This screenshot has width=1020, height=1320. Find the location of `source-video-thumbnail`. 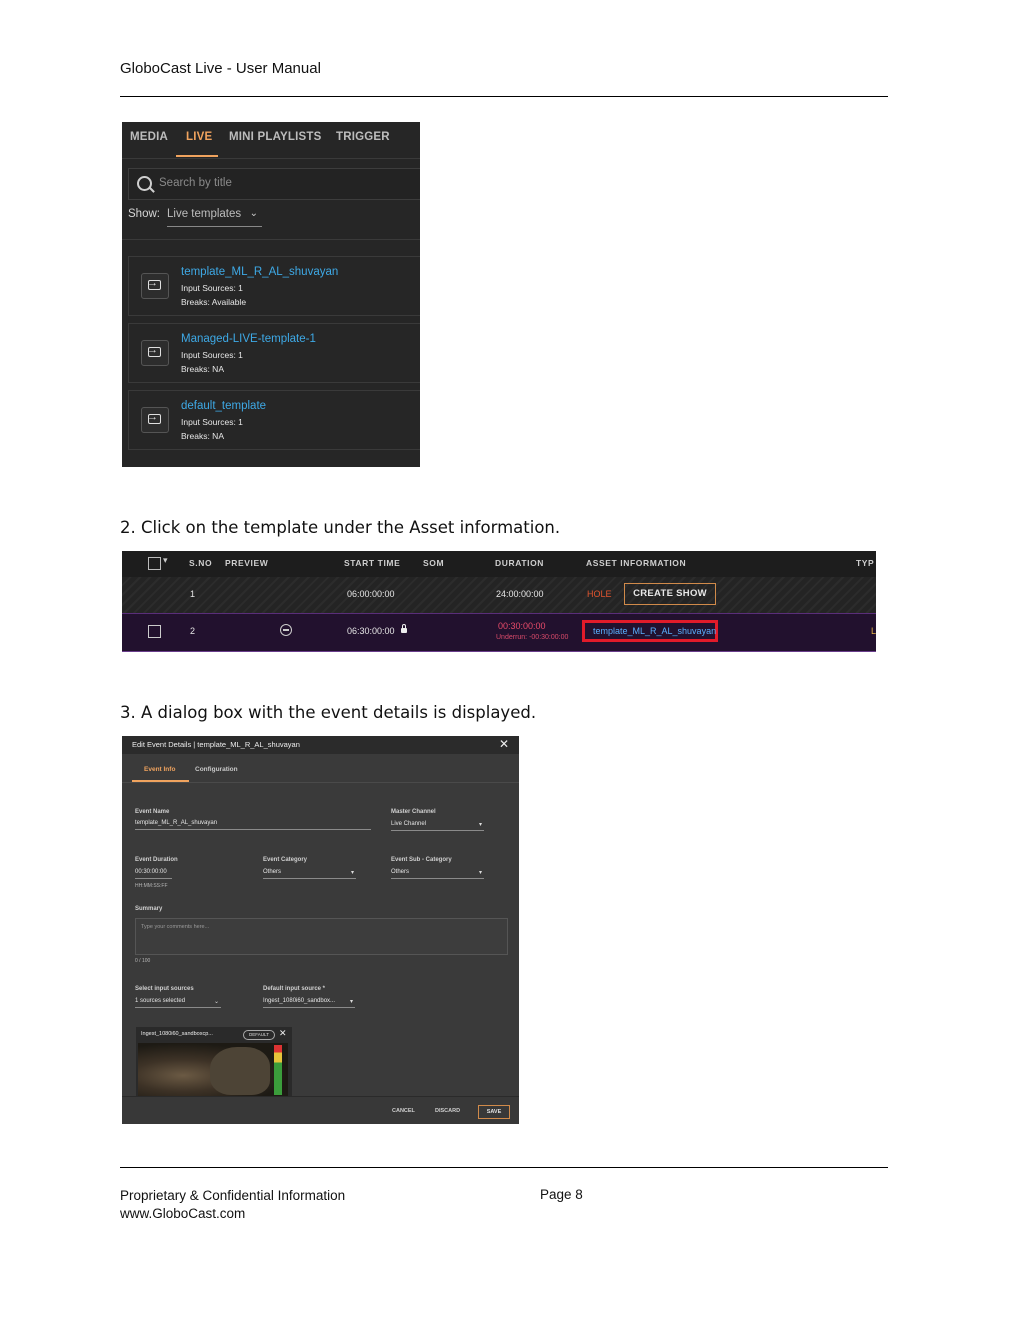

source-video-thumbnail is located at coordinates (213, 1070).